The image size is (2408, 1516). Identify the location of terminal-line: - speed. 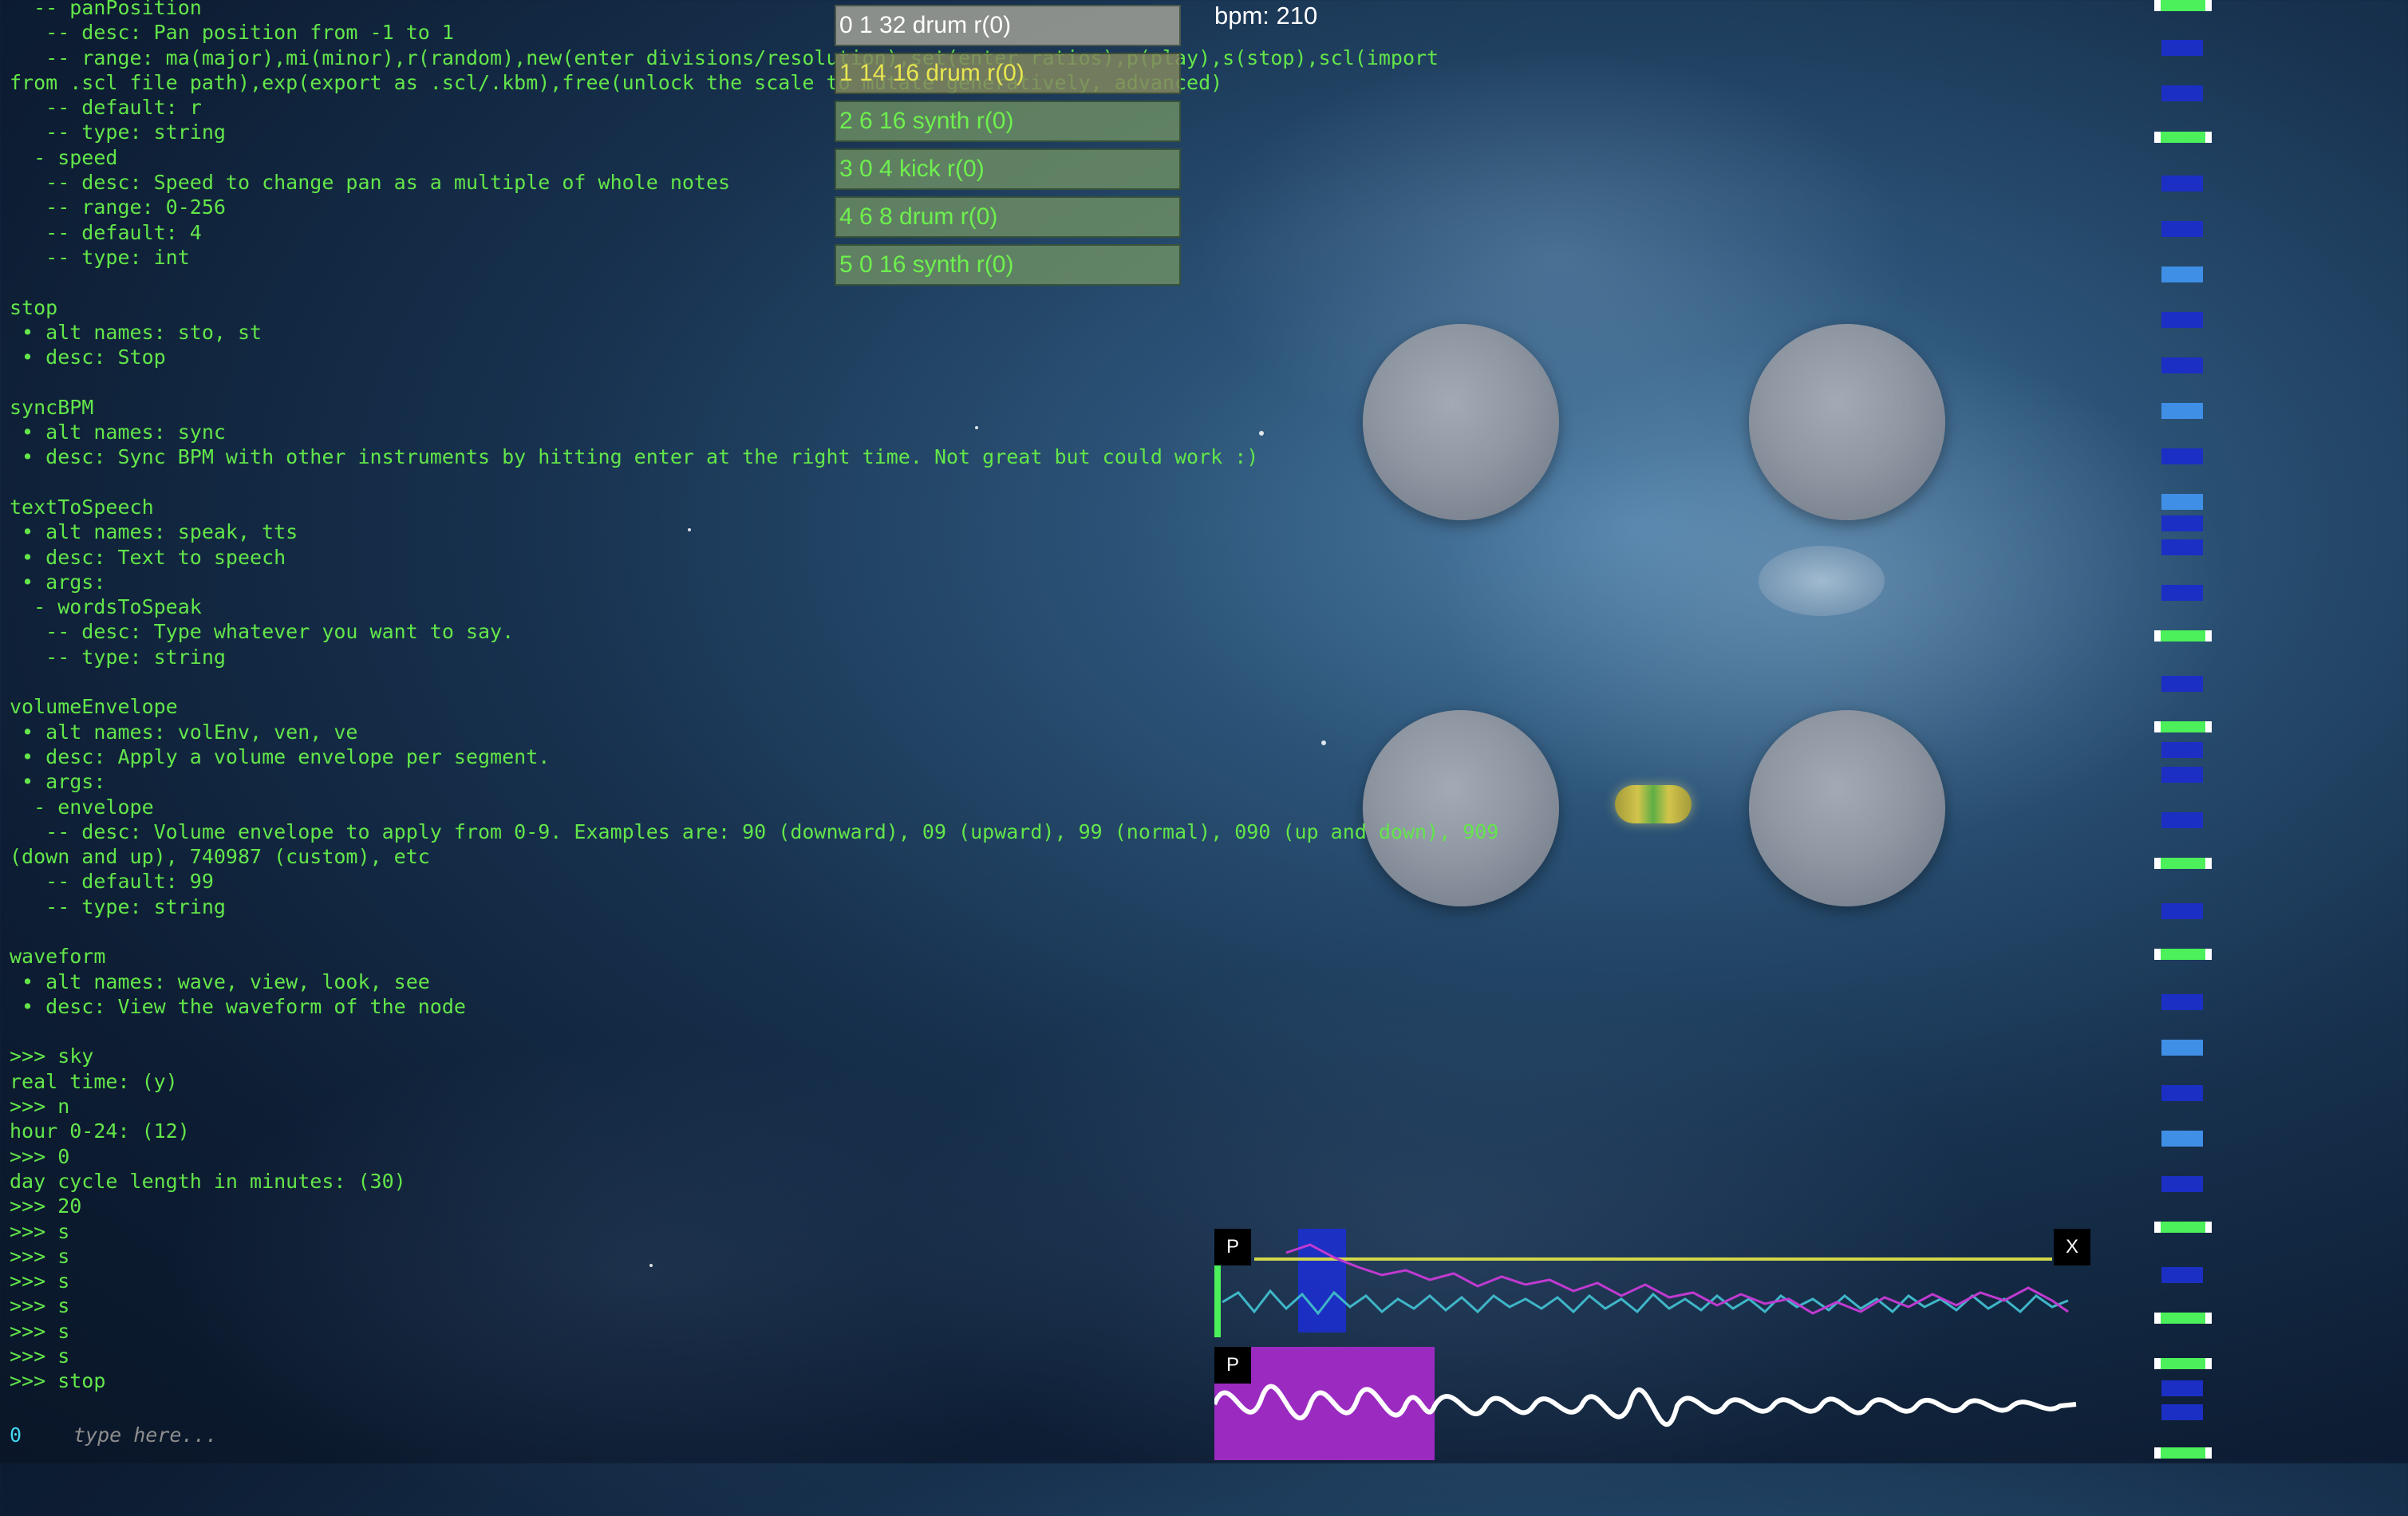
(64, 157).